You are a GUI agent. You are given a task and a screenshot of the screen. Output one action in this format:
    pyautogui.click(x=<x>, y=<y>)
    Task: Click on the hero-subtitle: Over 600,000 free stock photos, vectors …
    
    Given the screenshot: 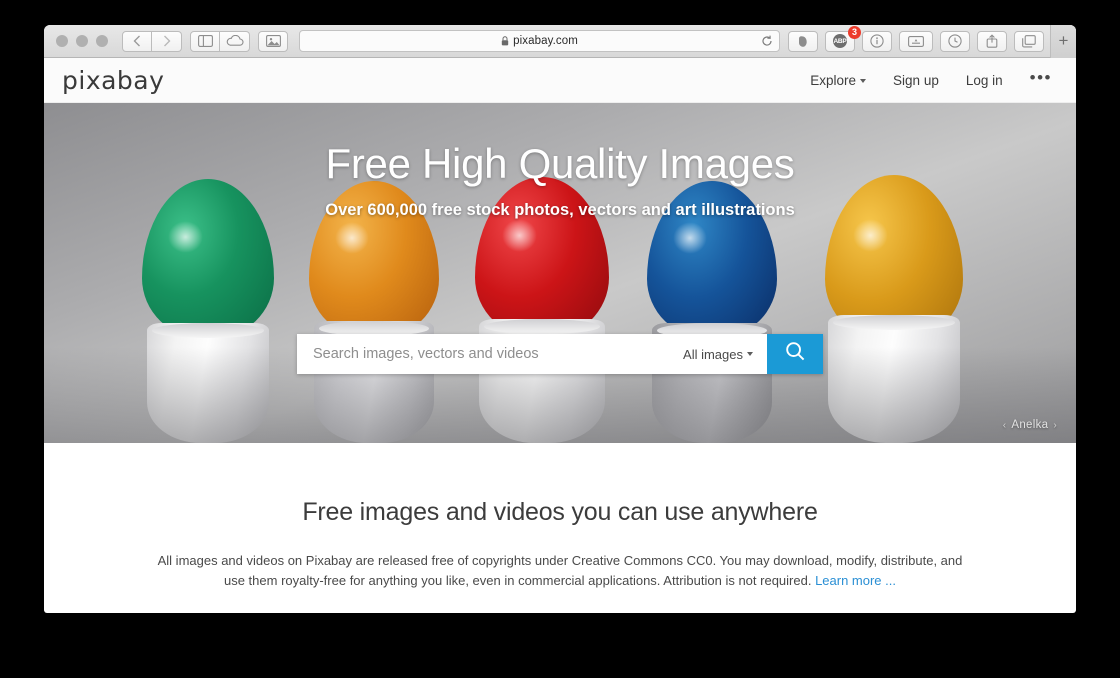 What is the action you would take?
    pyautogui.click(x=560, y=210)
    